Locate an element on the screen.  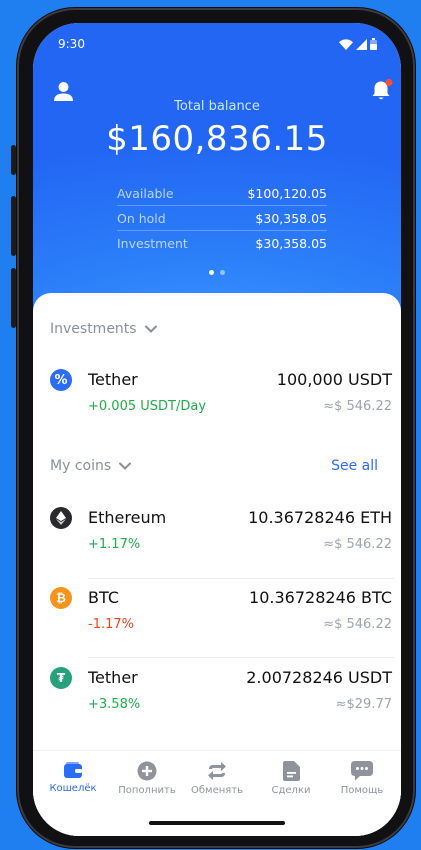
coin-change: -1.17% is located at coordinates (111, 624).